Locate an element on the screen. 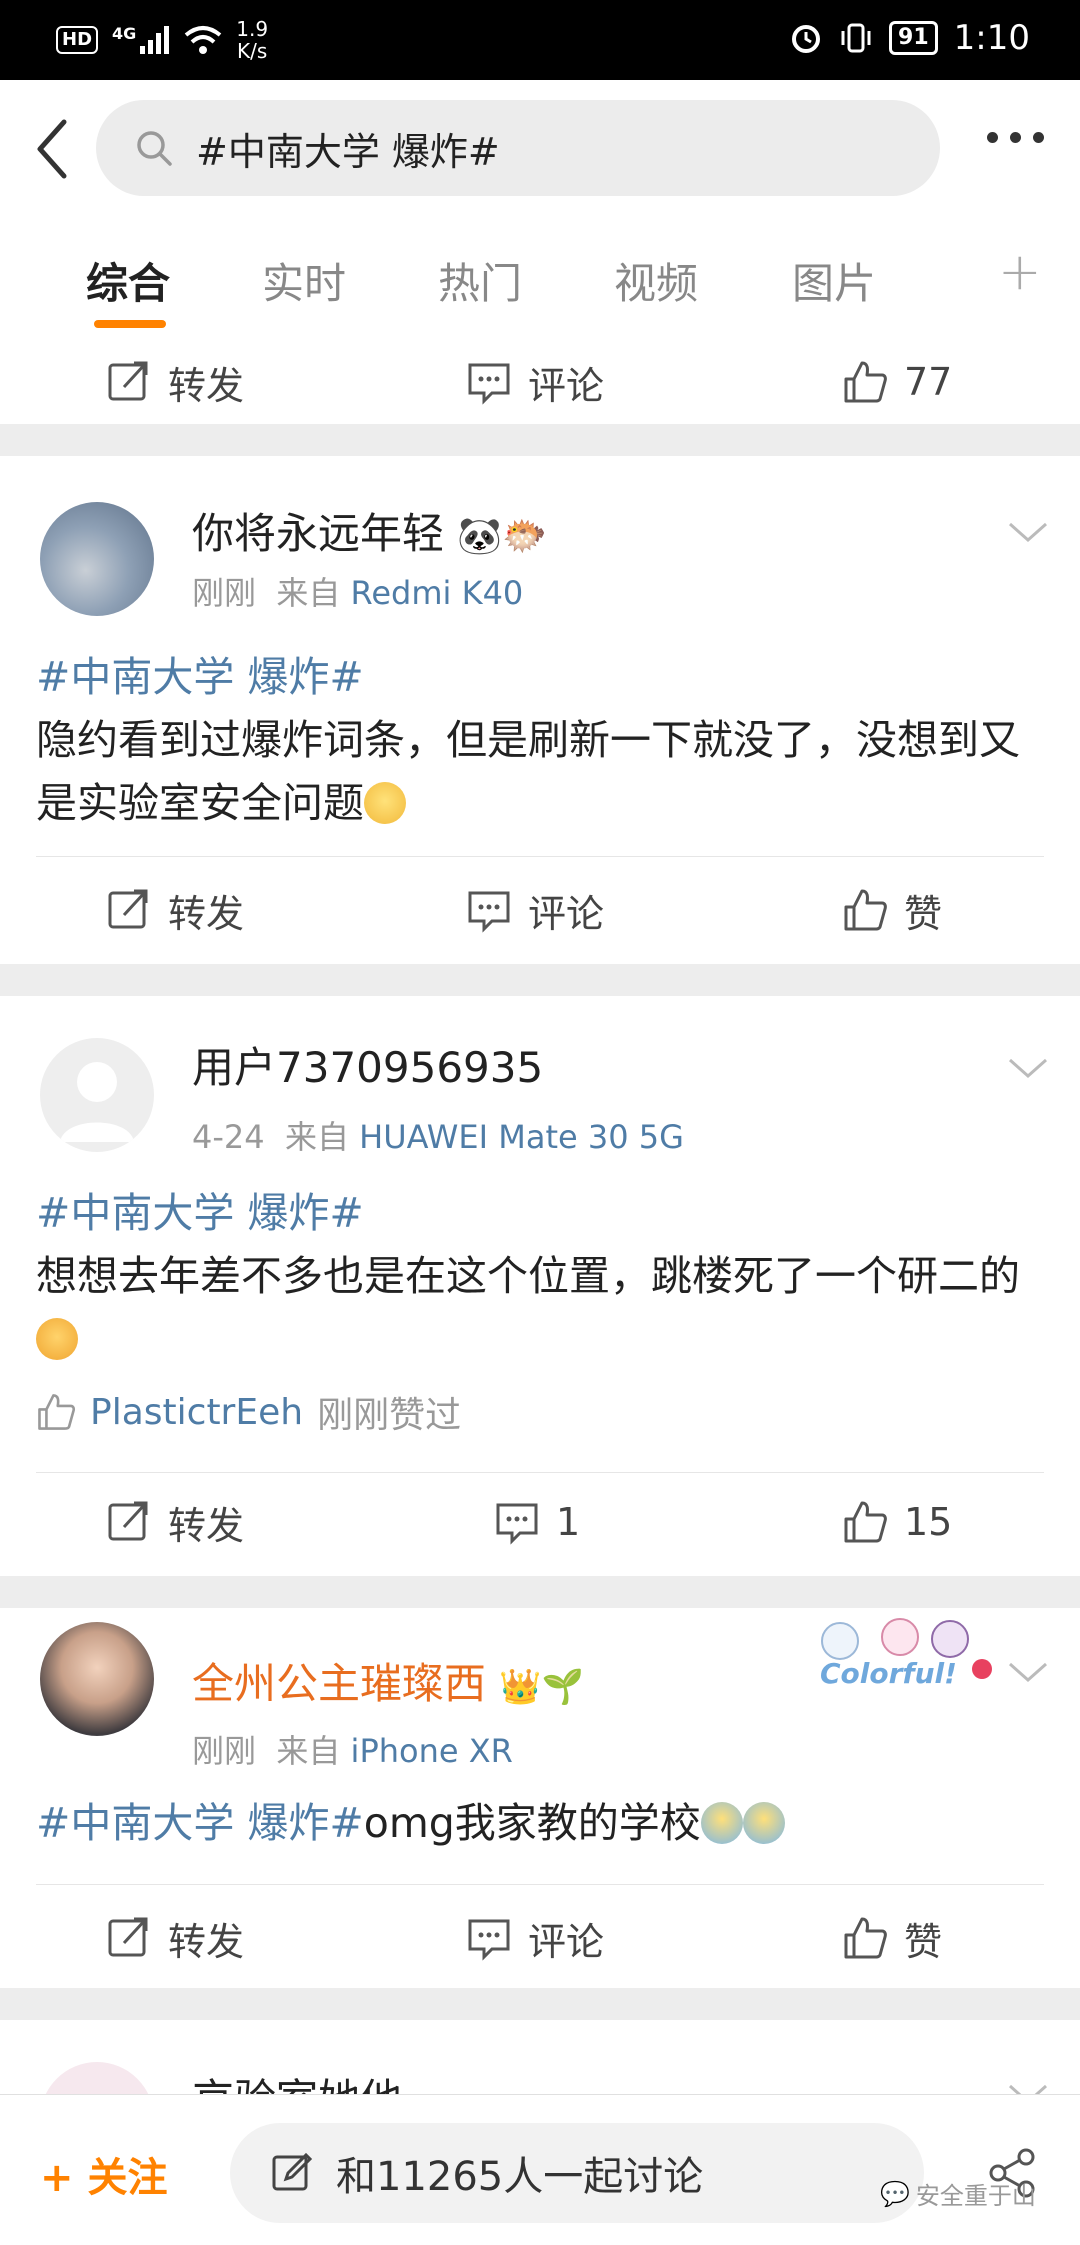 This screenshot has width=1080, height=2245. battery-indicator: 91 is located at coordinates (913, 38).